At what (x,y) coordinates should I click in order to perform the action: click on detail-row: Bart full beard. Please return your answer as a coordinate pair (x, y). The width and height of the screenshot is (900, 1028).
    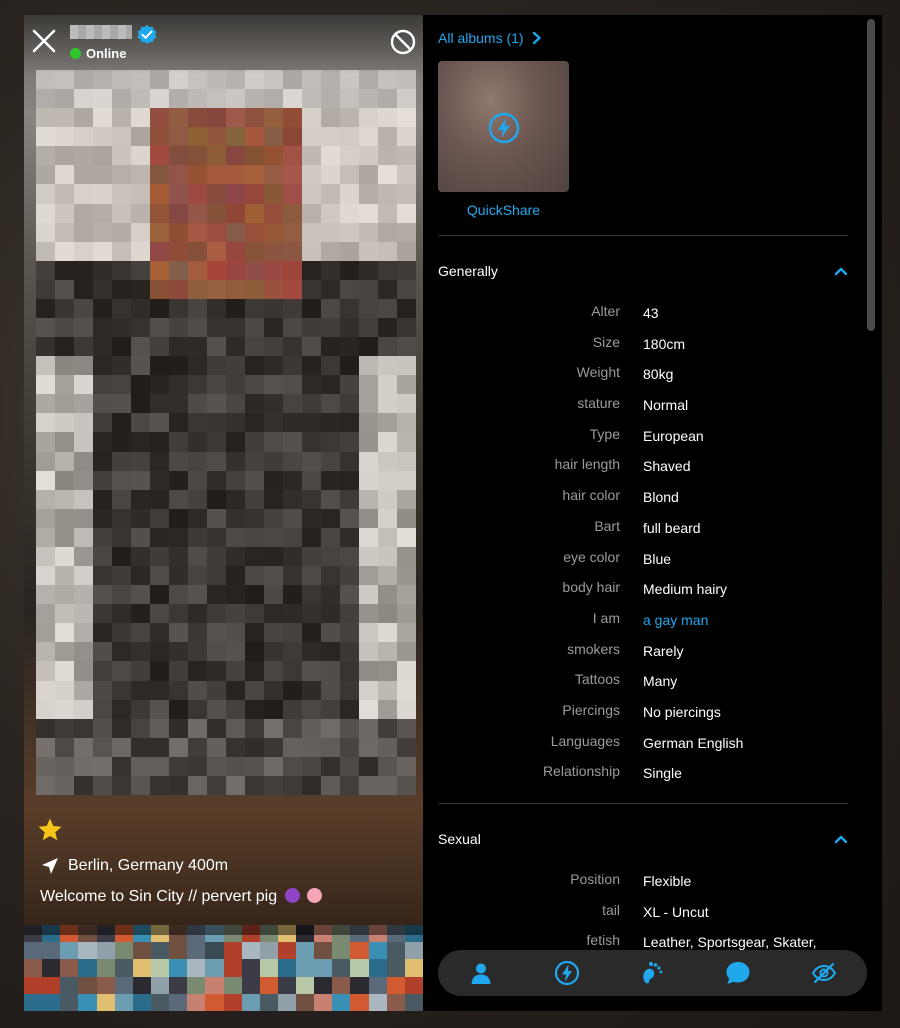
    Looking at the image, I should click on (652, 533).